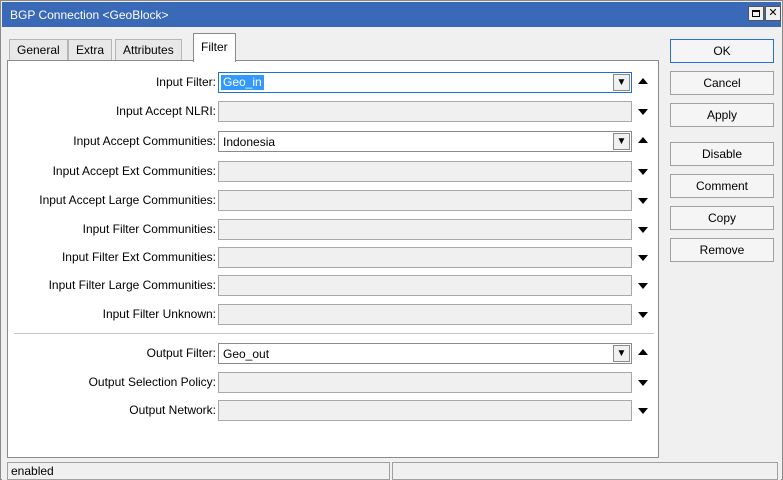 The width and height of the screenshot is (783, 480). I want to click on form-row-input-accept-nlri: Input Accept NLRI:, so click(334, 112).